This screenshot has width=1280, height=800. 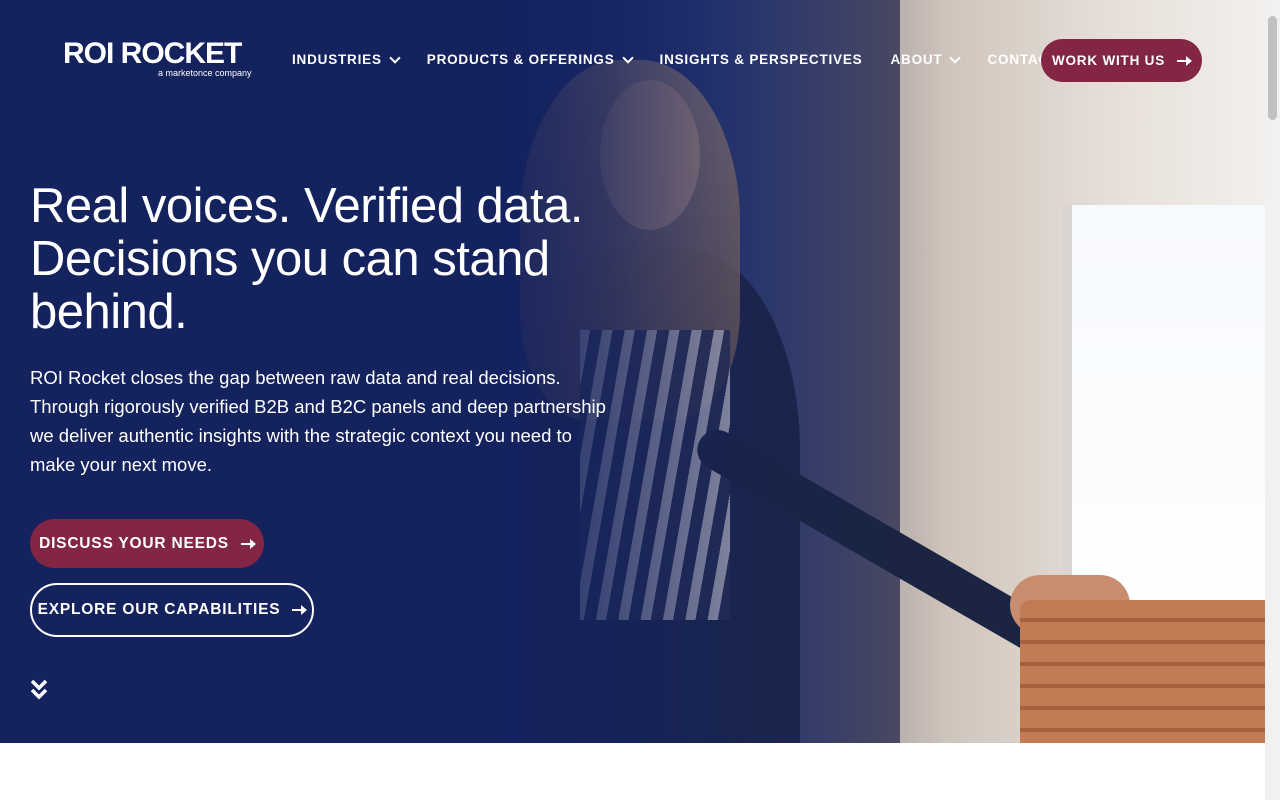 What do you see at coordinates (205, 73) in the screenshot?
I see `logo-tagline: a marketonce company` at bounding box center [205, 73].